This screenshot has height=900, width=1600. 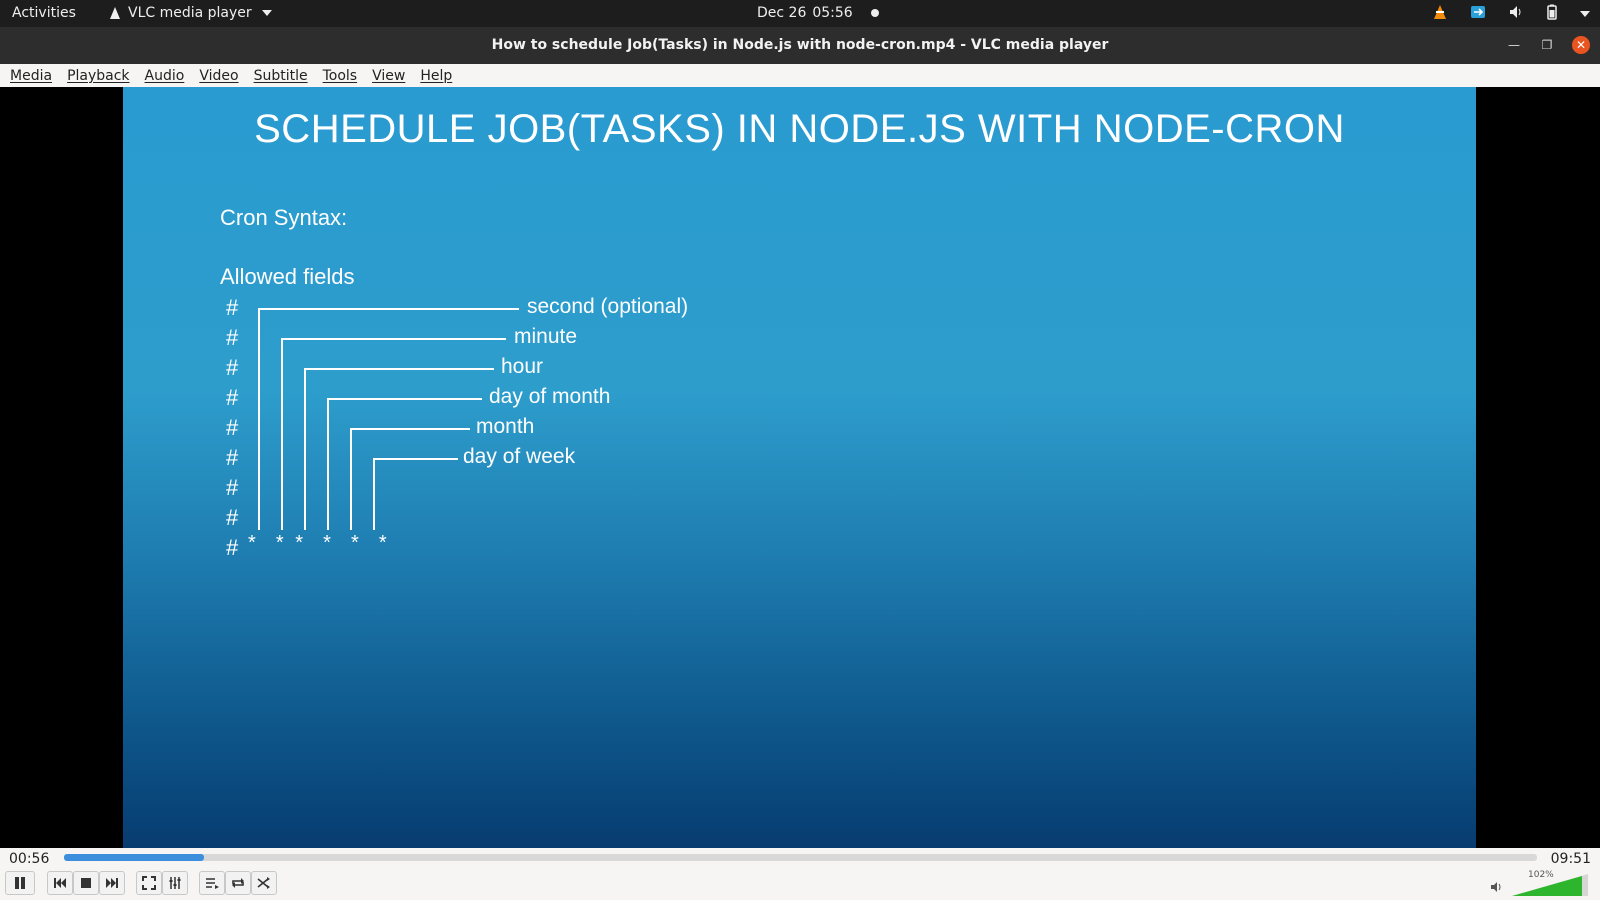 I want to click on extended-settings-button, so click(x=175, y=883).